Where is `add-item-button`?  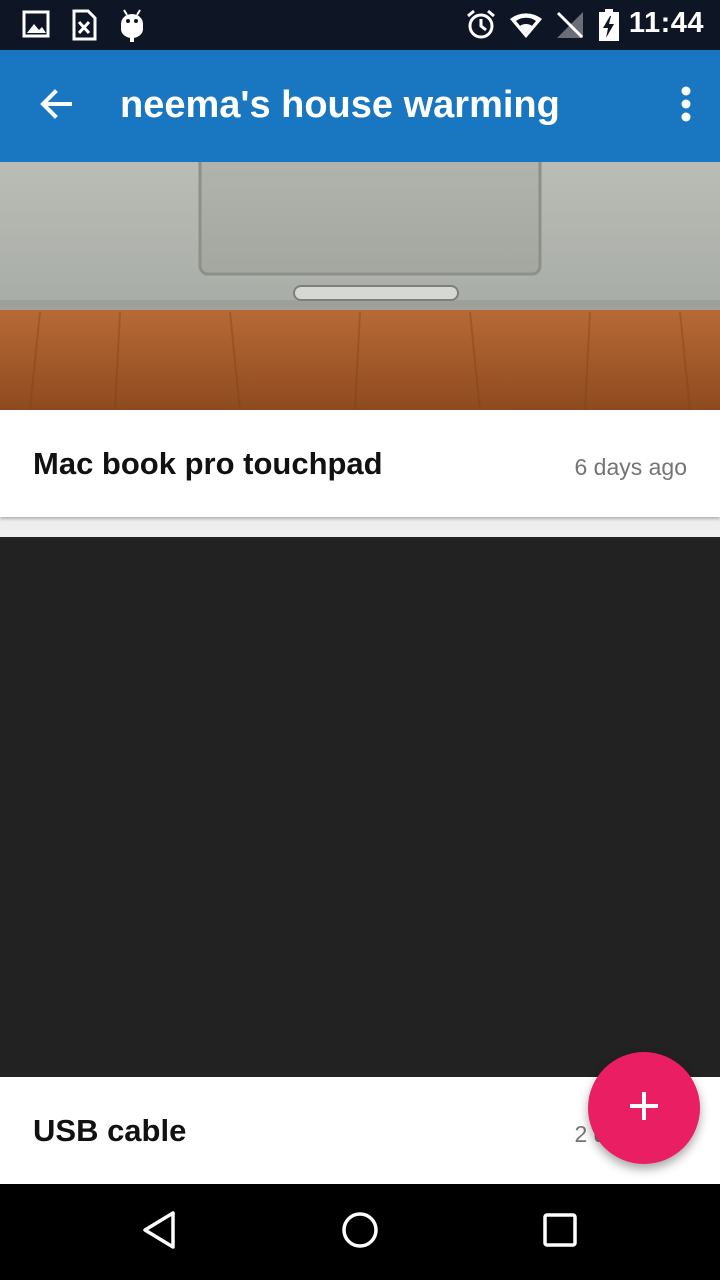
add-item-button is located at coordinates (644, 1108).